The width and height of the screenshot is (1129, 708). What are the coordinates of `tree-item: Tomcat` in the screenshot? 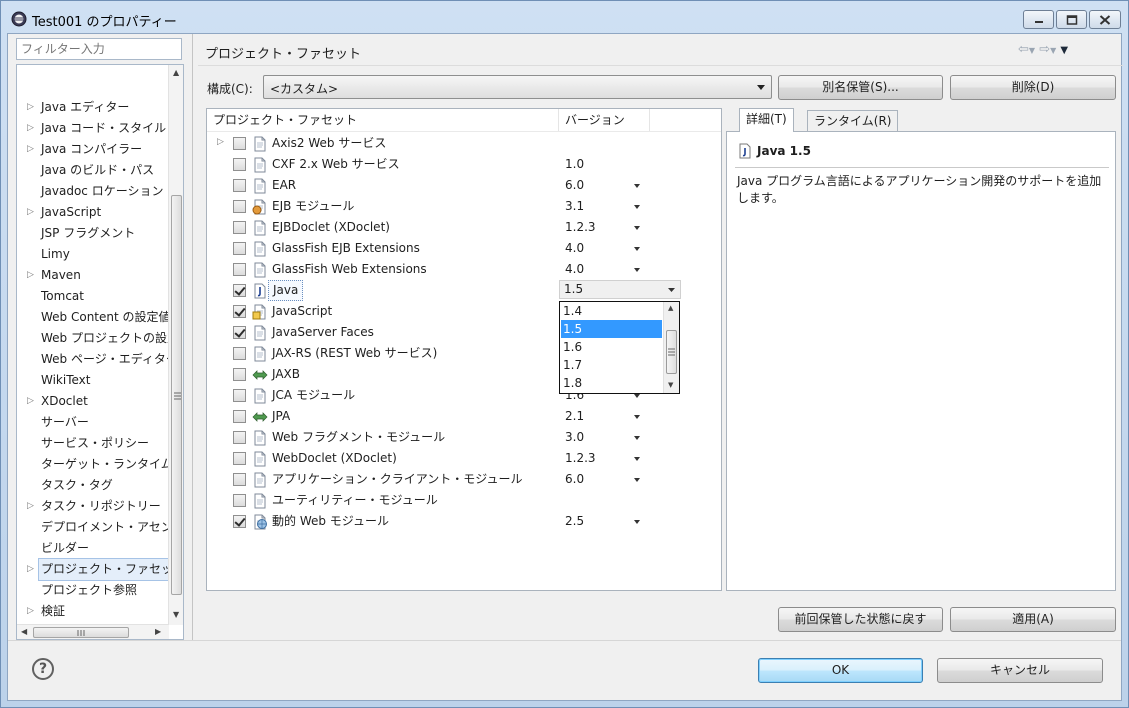 It's located at (93, 296).